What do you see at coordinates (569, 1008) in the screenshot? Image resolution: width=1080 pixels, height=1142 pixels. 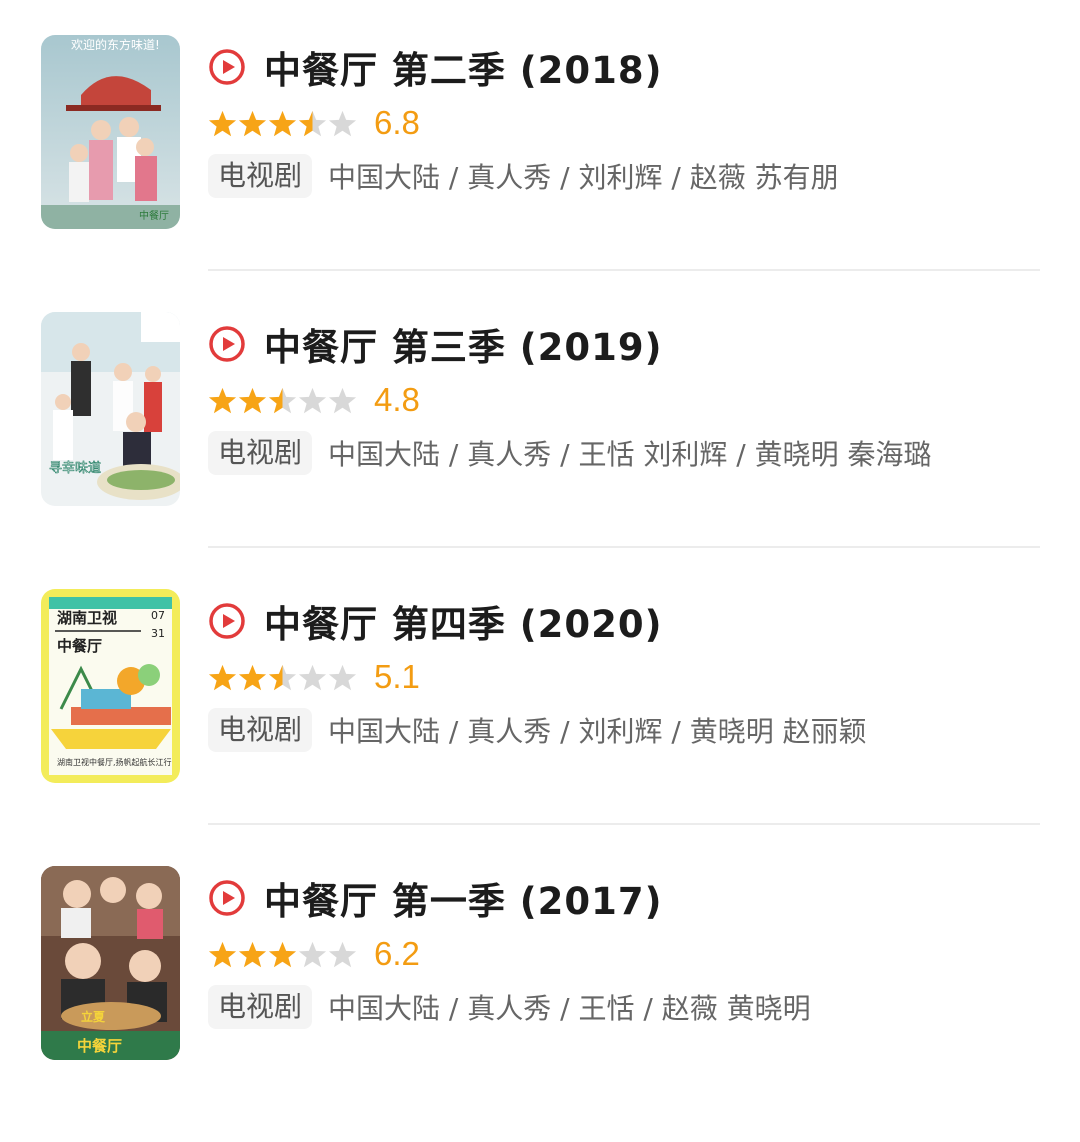 I see `item-meta: 中国大陆 / 真人秀 / 王恬 / 赵薇 黄晓明` at bounding box center [569, 1008].